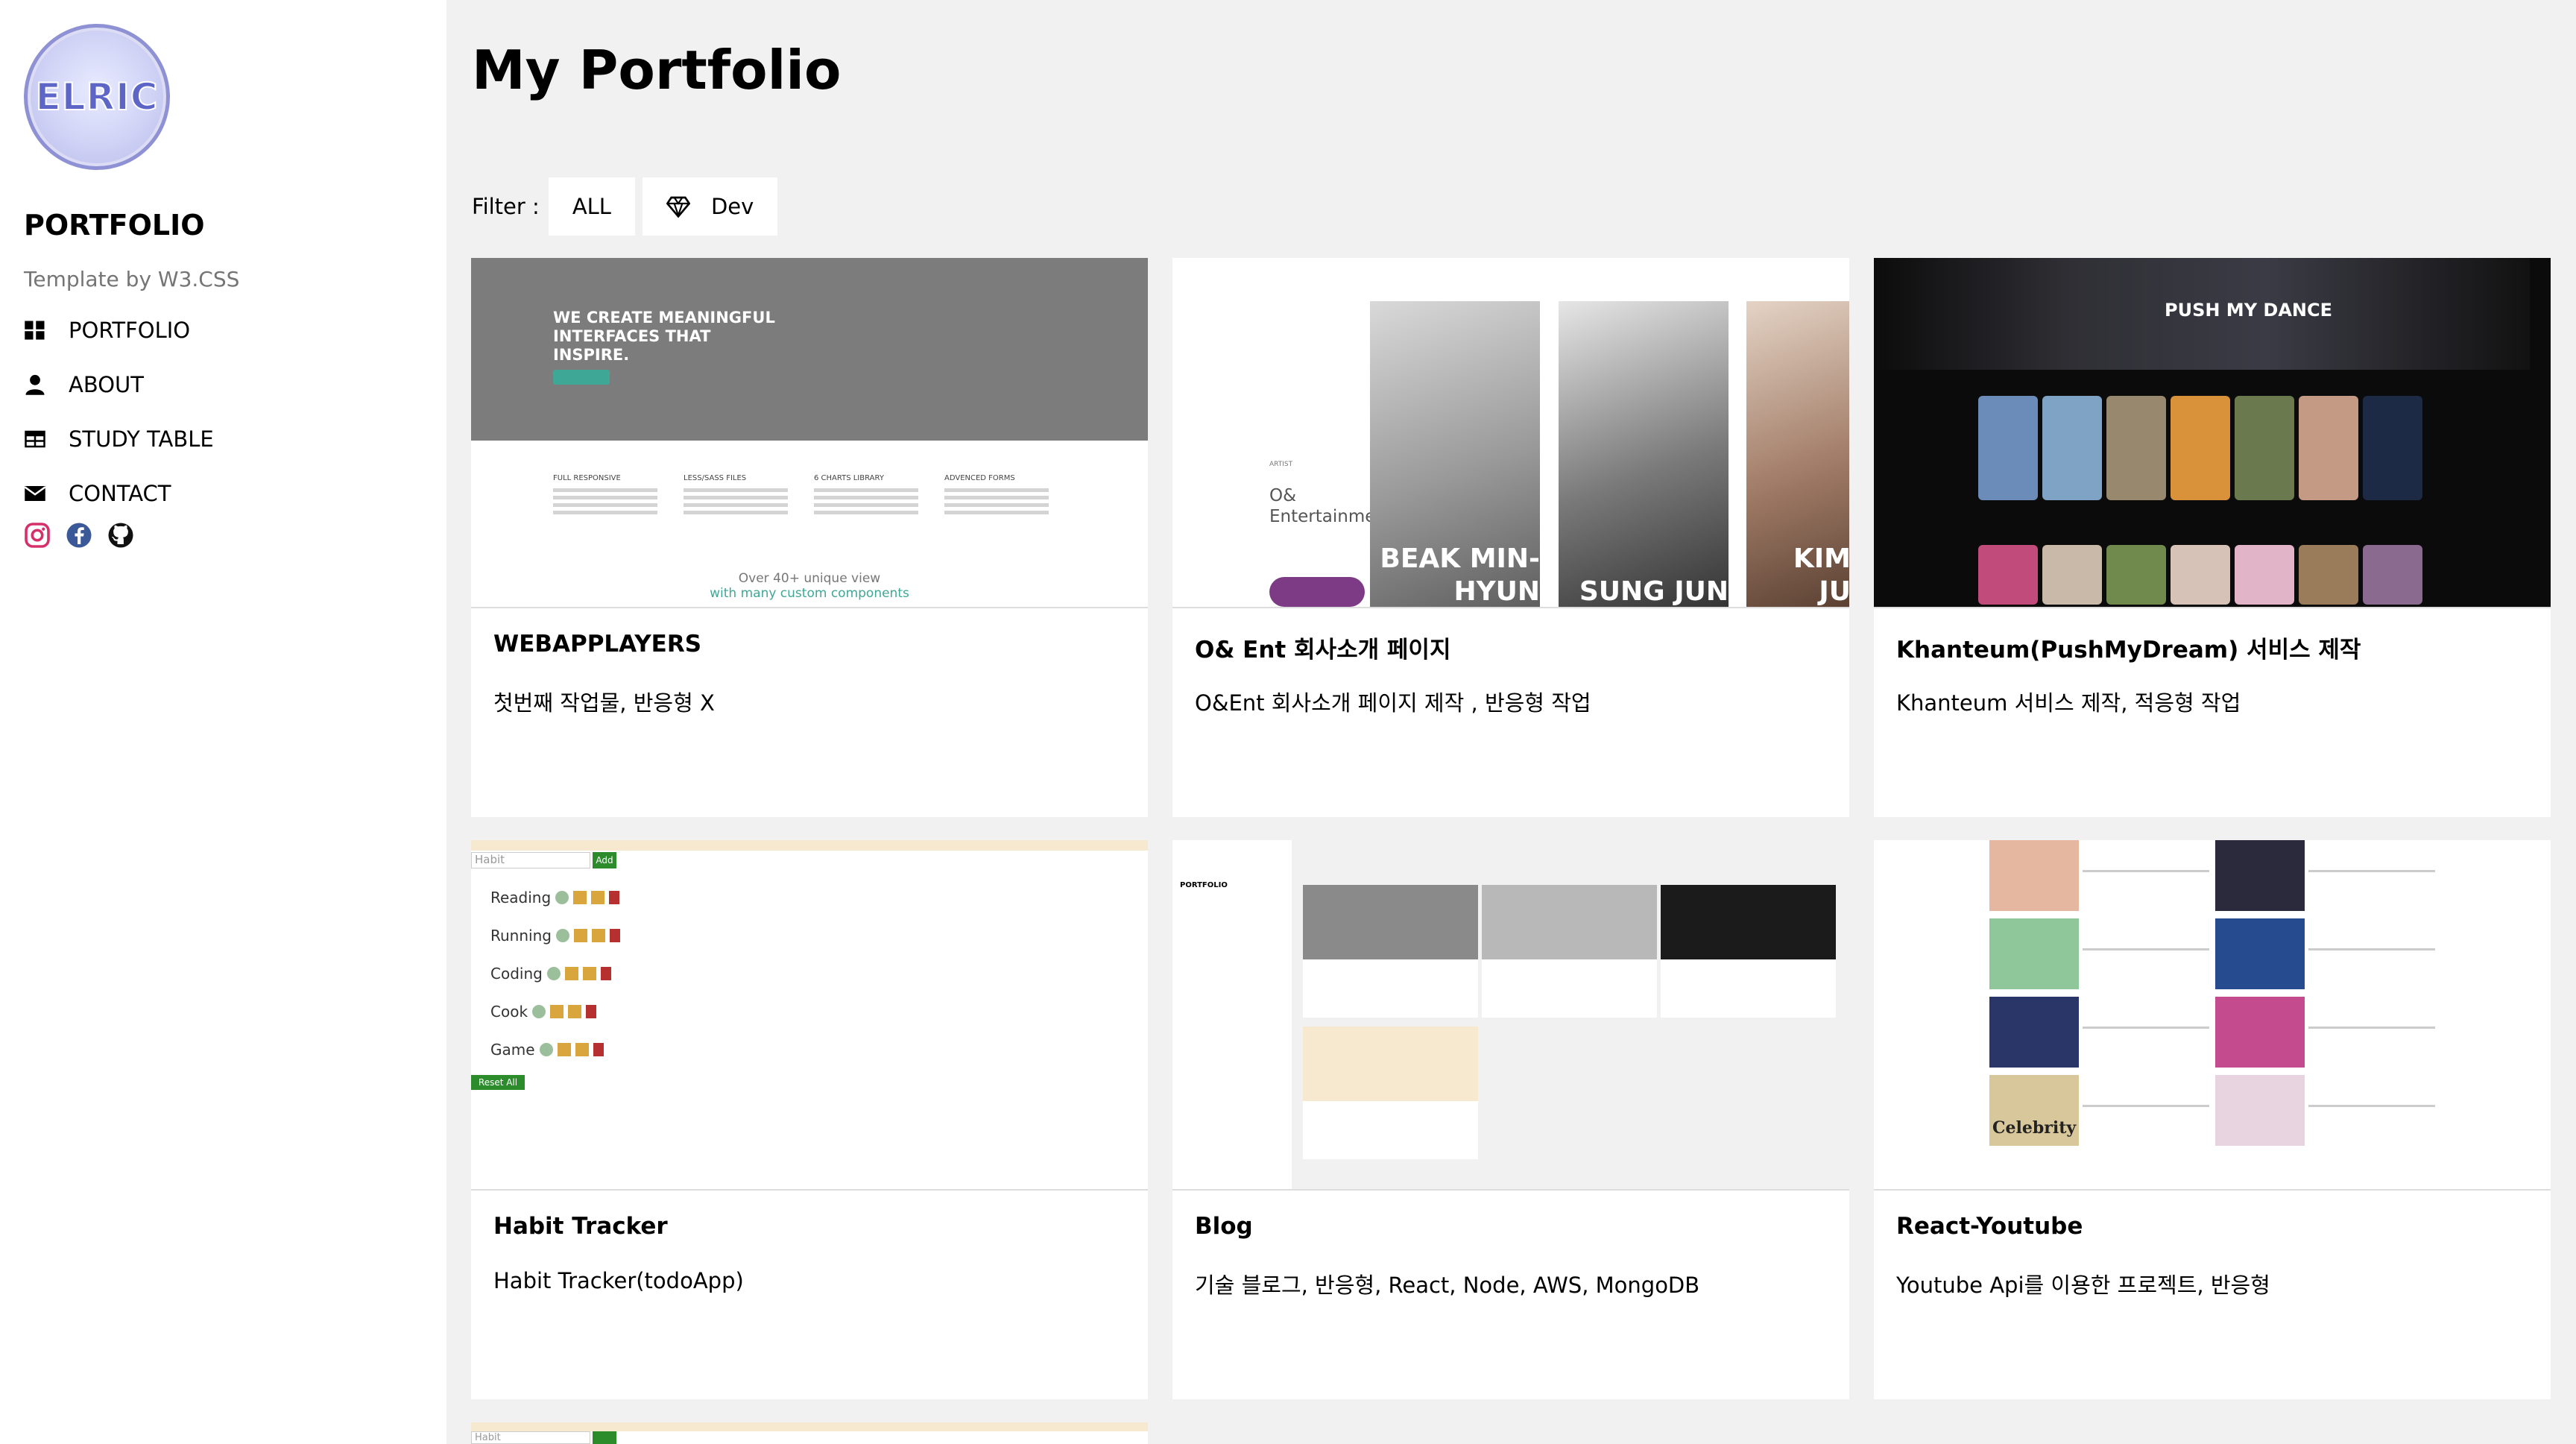 This screenshot has height=1444, width=2576. I want to click on habit-add-button, so click(604, 1437).